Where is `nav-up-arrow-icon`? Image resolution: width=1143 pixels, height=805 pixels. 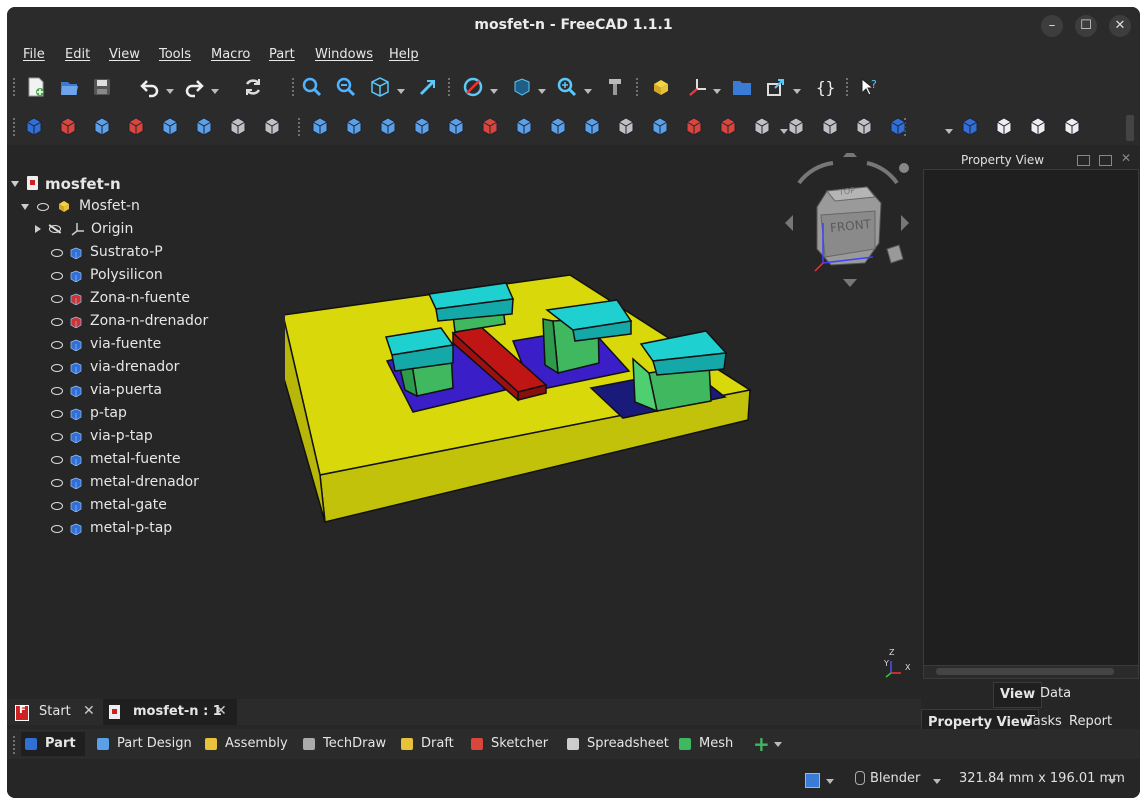 nav-up-arrow-icon is located at coordinates (850, 153).